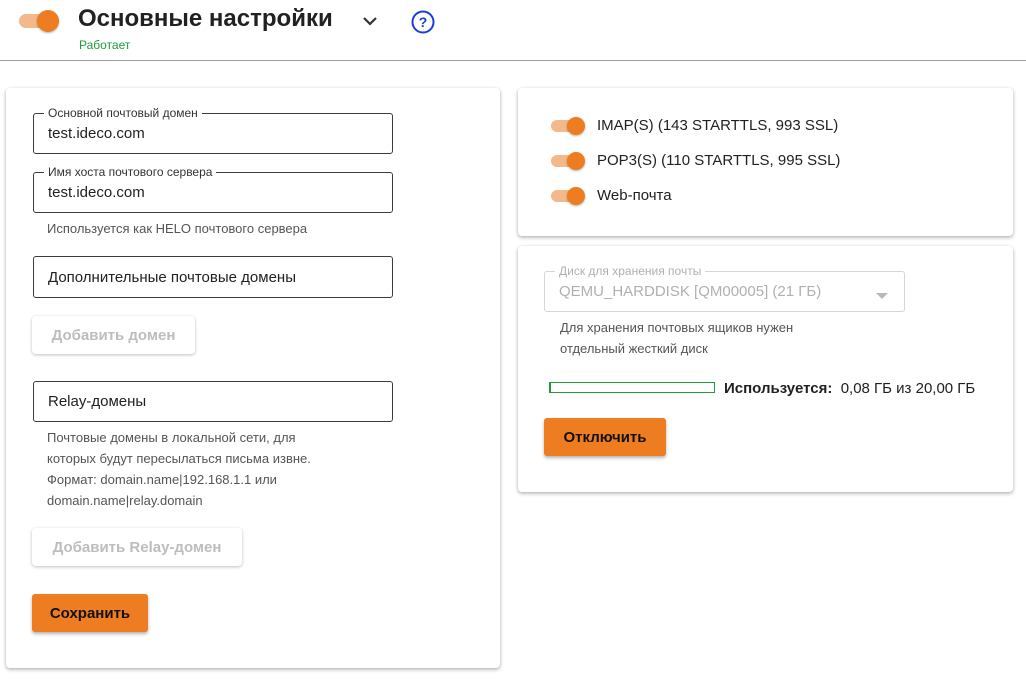 The image size is (1026, 679). I want to click on usage-label: Используется:, so click(778, 388).